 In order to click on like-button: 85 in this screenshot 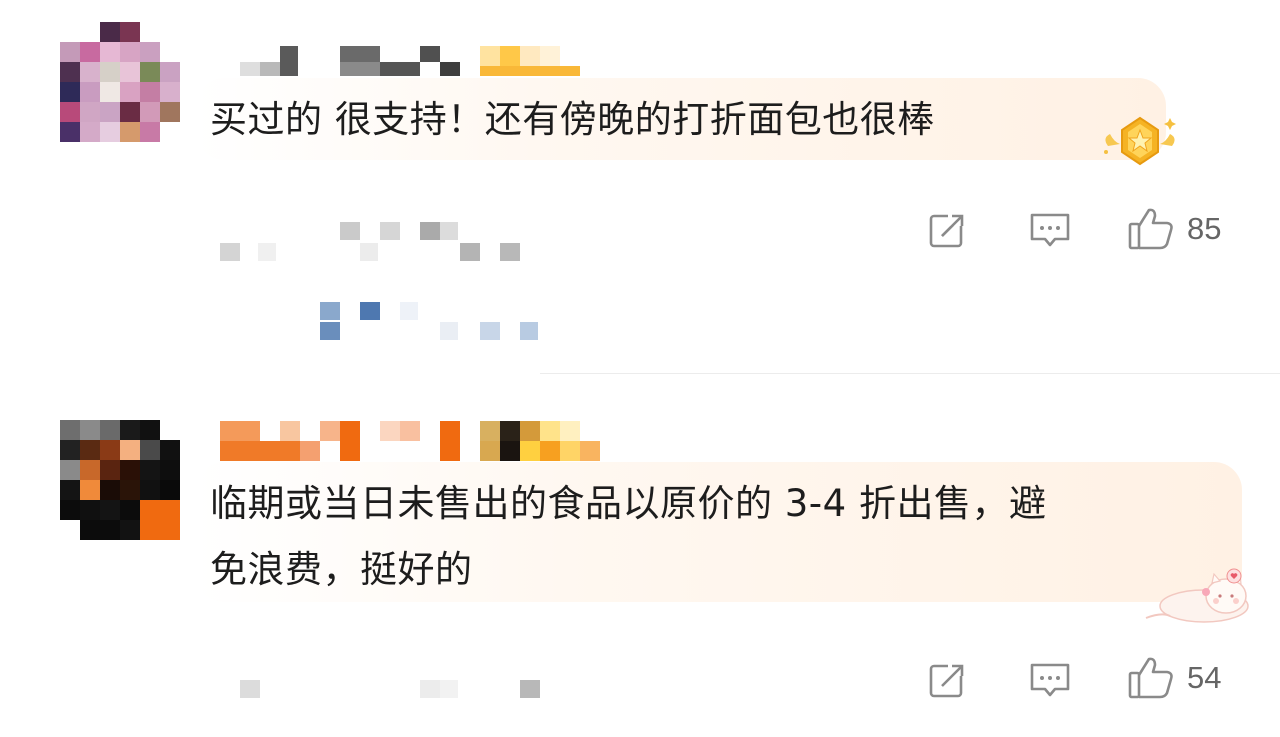, I will do `click(1174, 229)`.